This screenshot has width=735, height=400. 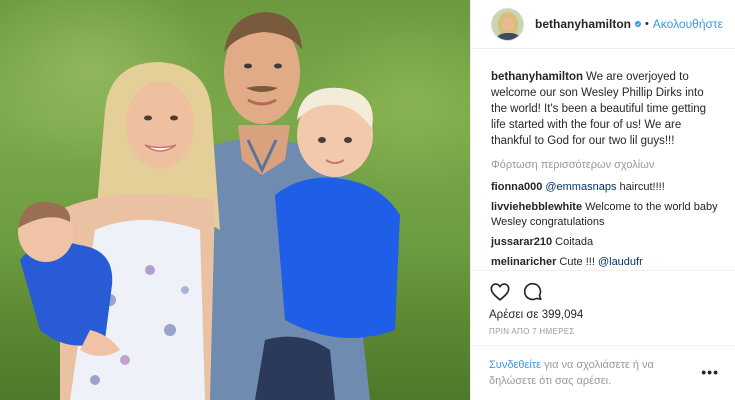 I want to click on post-timestamp: ΠΡΙΝ ΑΠΟ 7 ΗΜΕΡΕΣ, so click(x=532, y=331).